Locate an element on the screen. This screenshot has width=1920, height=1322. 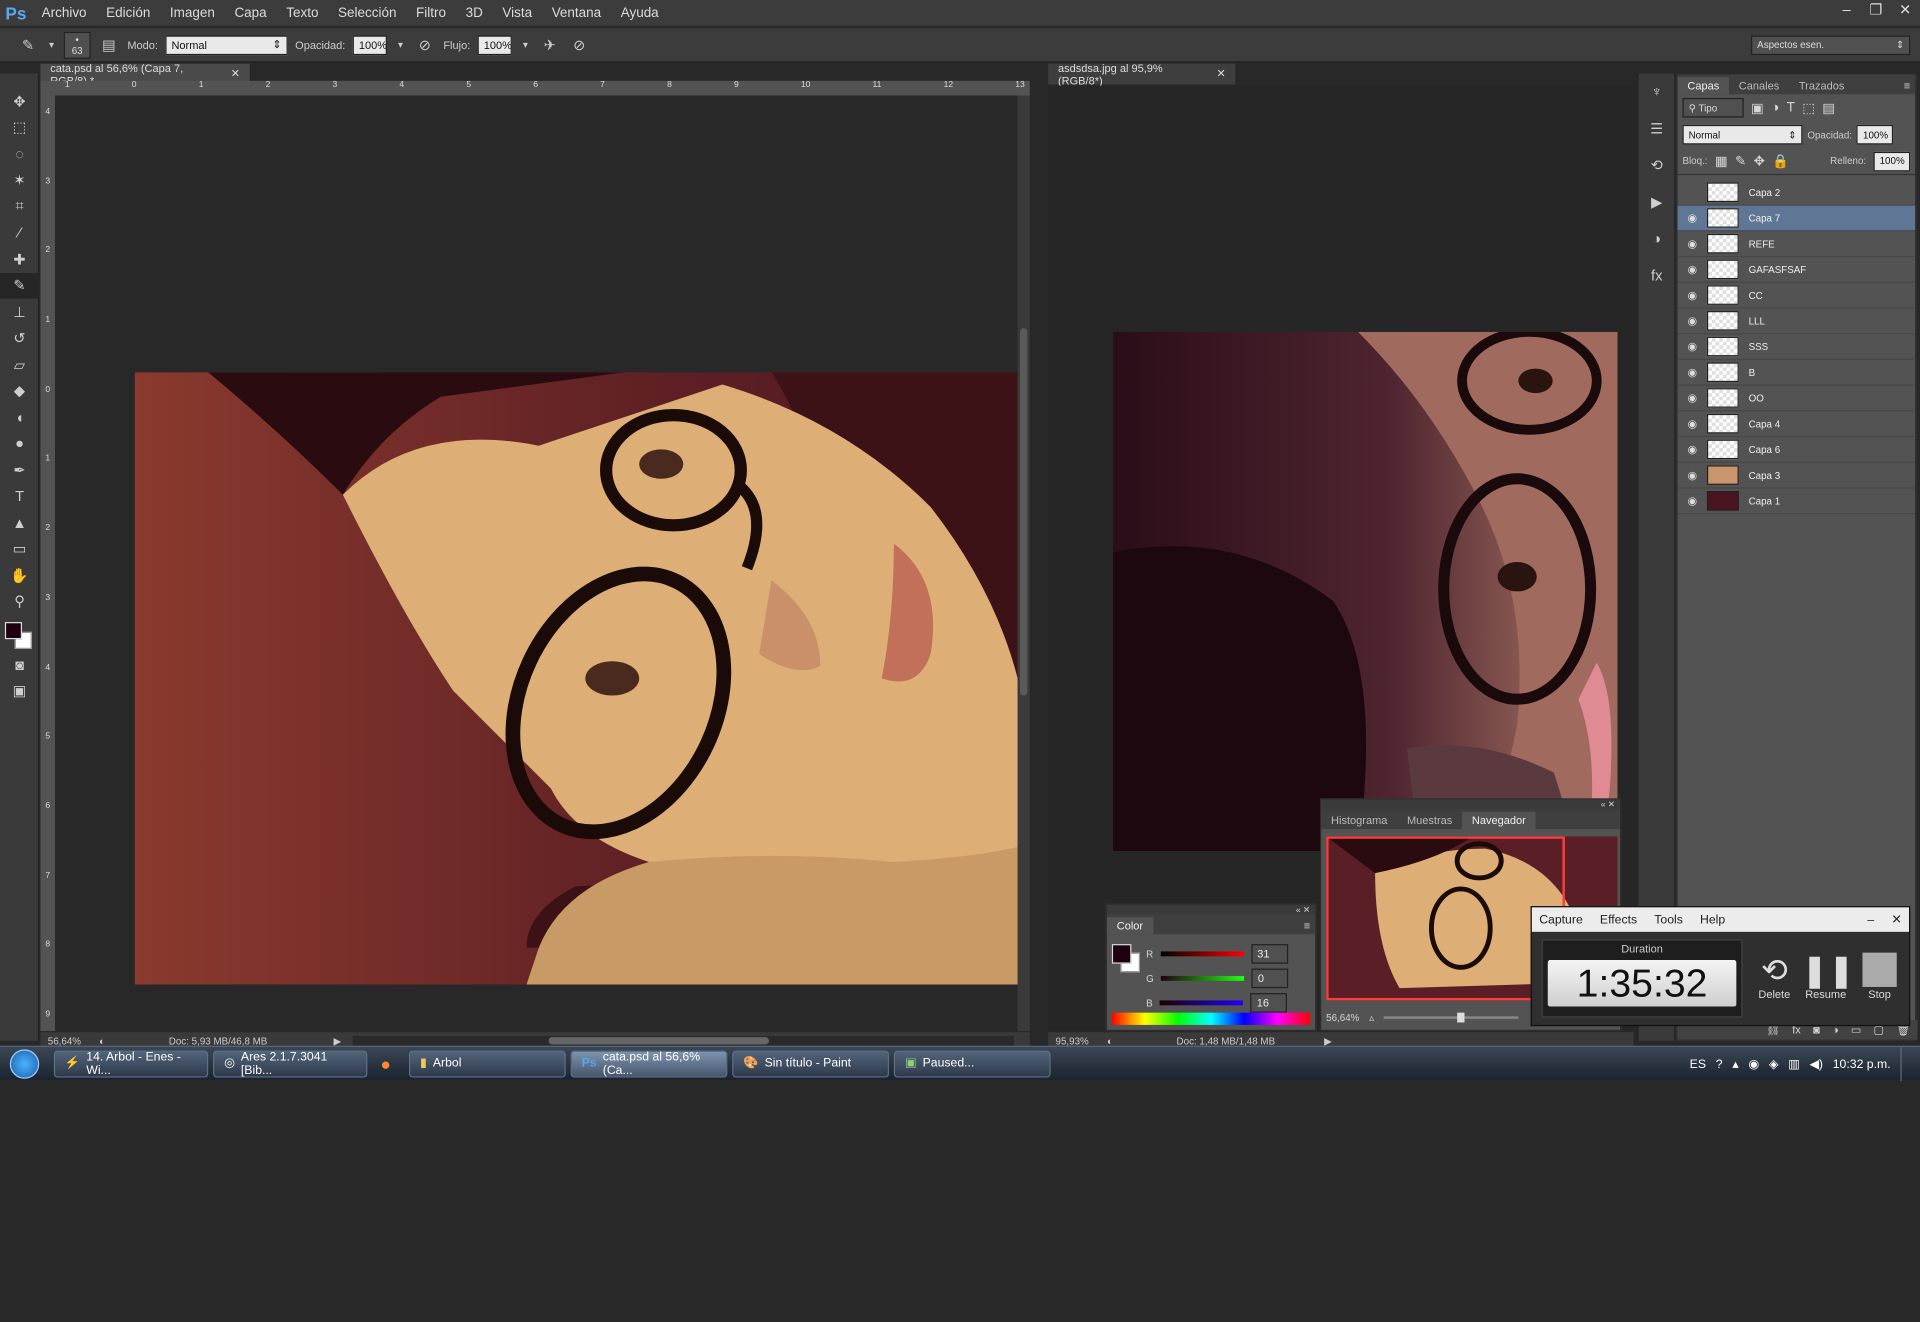
fg-bg-swatches is located at coordinates (1126, 958).